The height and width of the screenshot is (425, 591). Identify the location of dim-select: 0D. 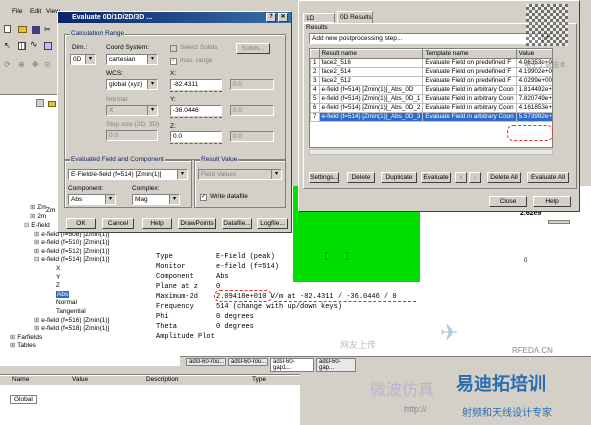
(83, 59).